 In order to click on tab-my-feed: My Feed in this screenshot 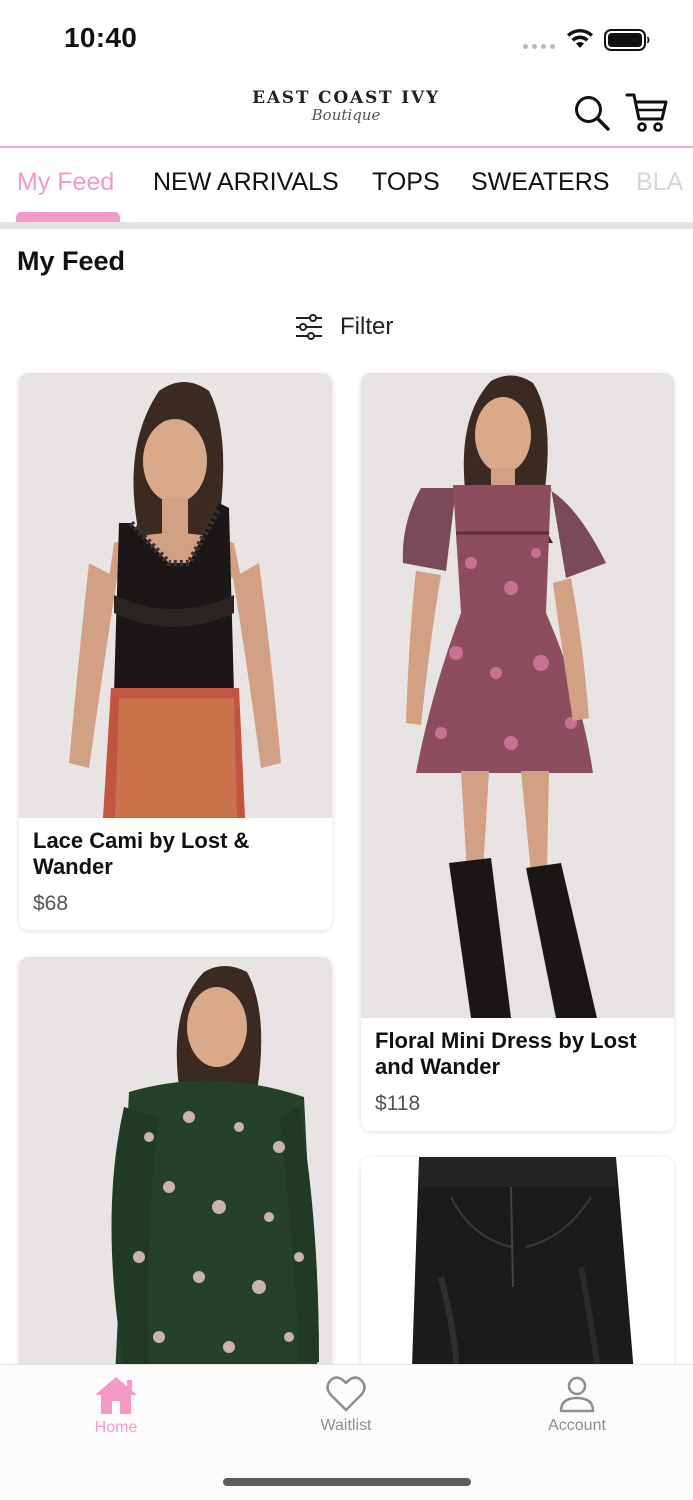, I will do `click(65, 182)`.